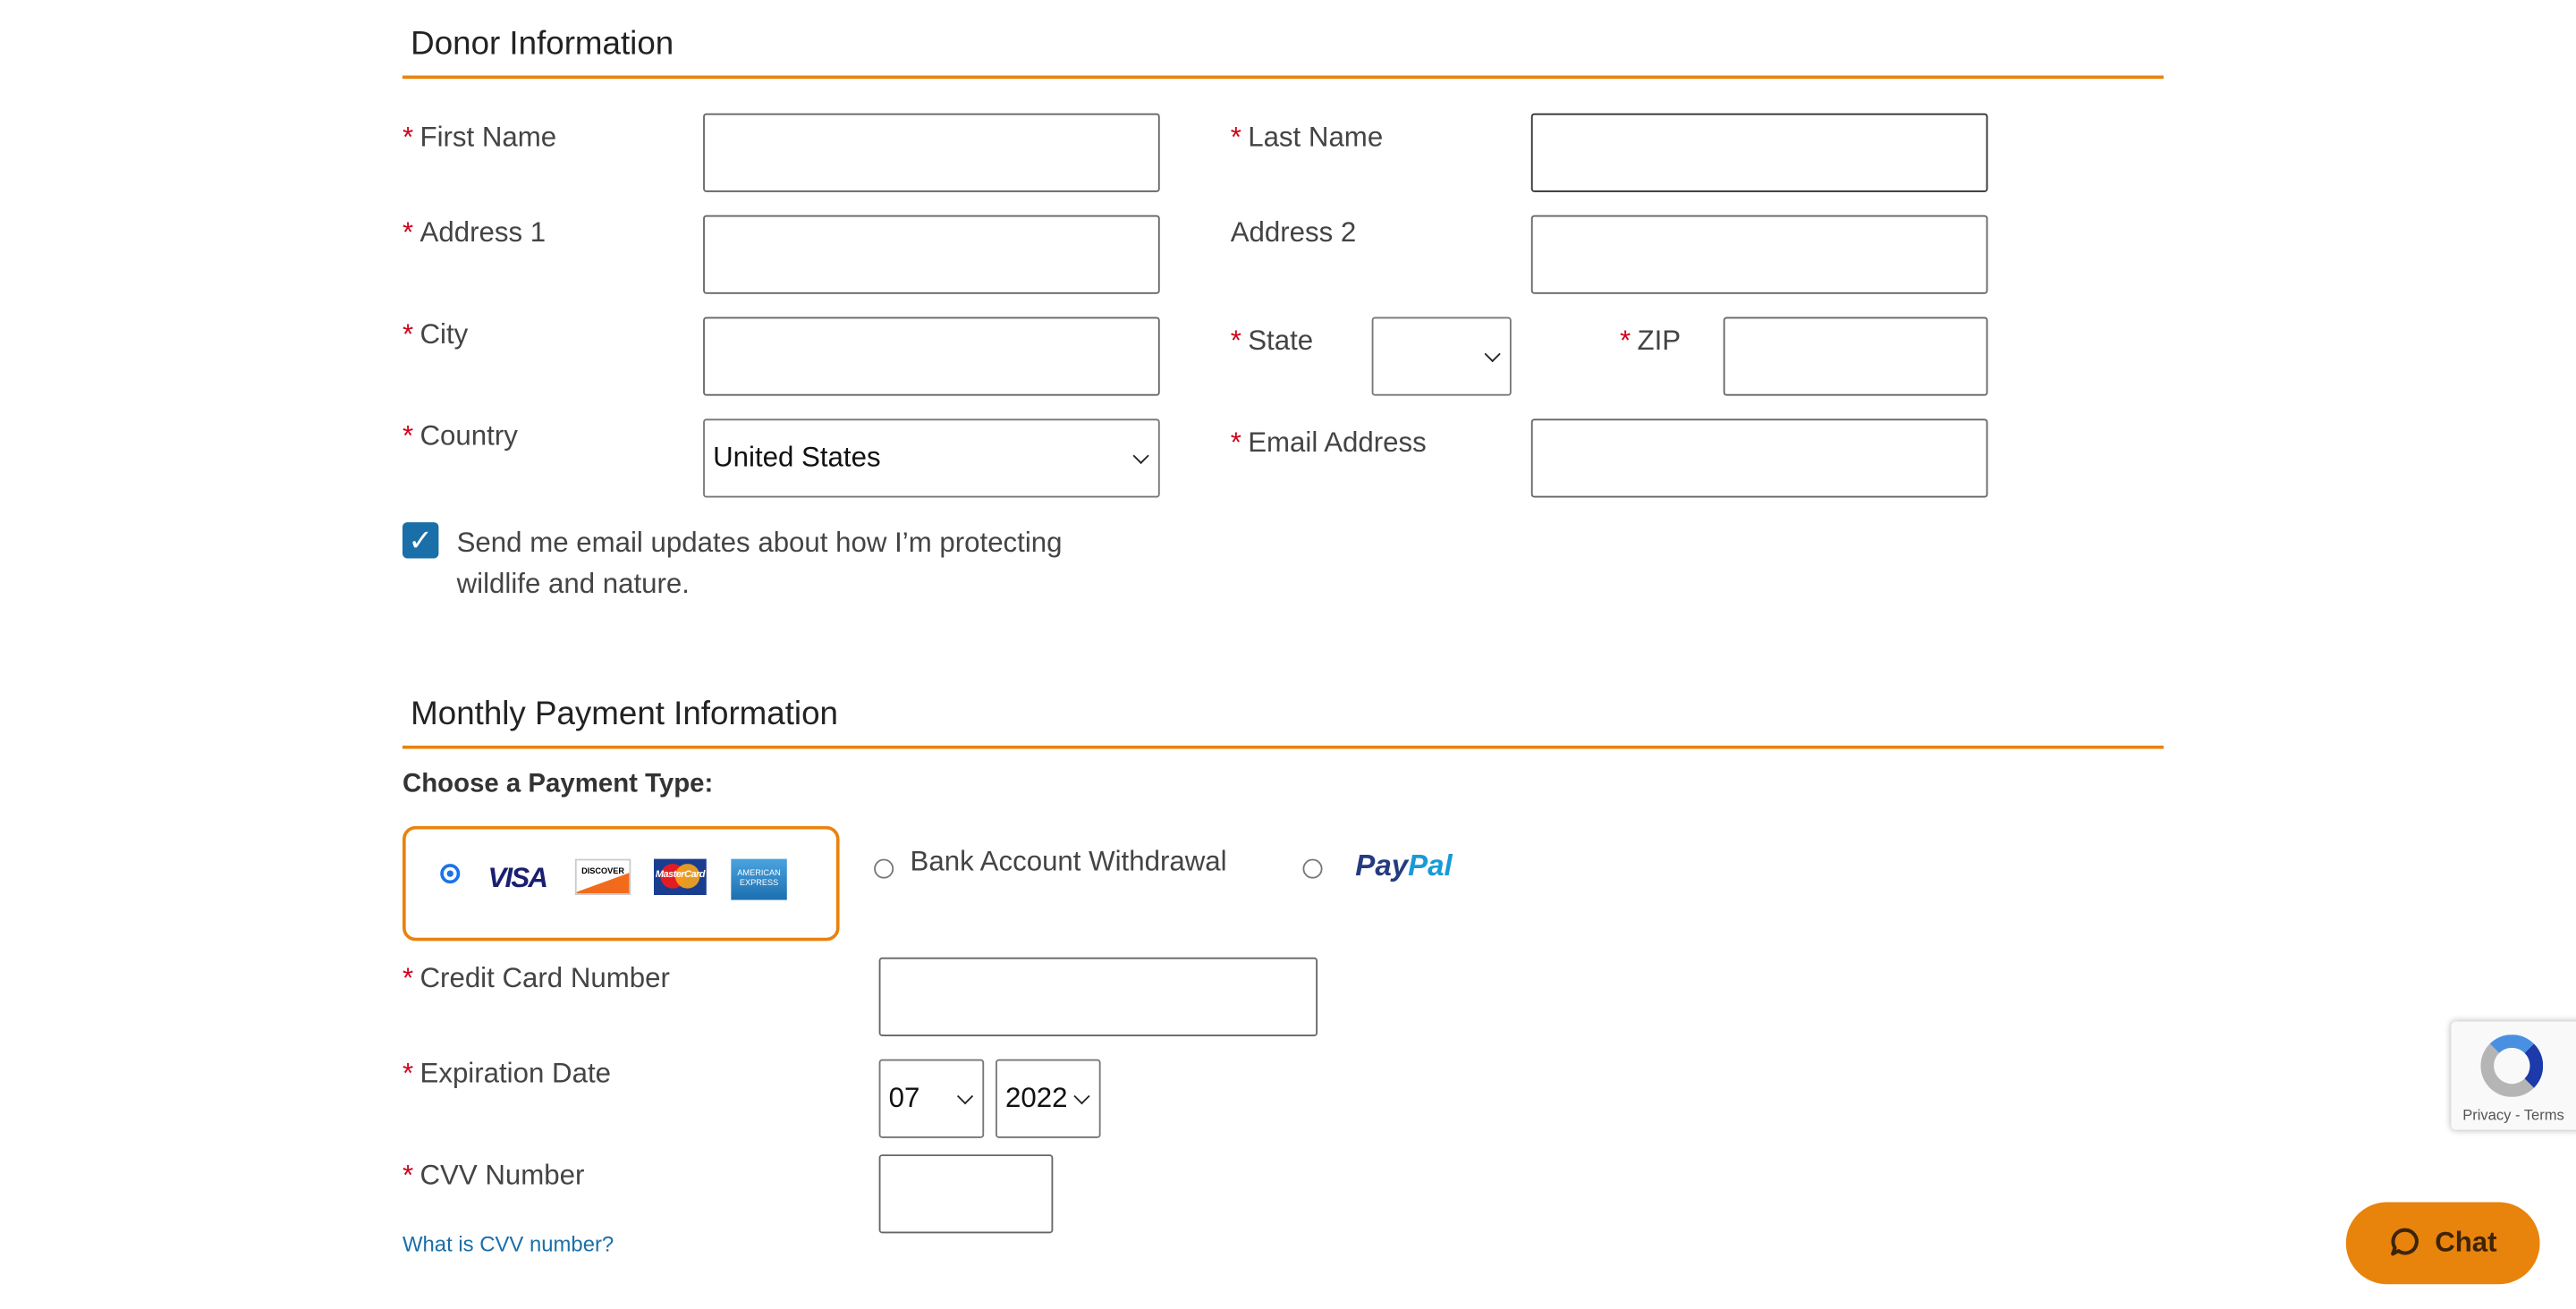 The height and width of the screenshot is (1309, 2576). What do you see at coordinates (931, 1098) in the screenshot?
I see `expiration-month-select: 07` at bounding box center [931, 1098].